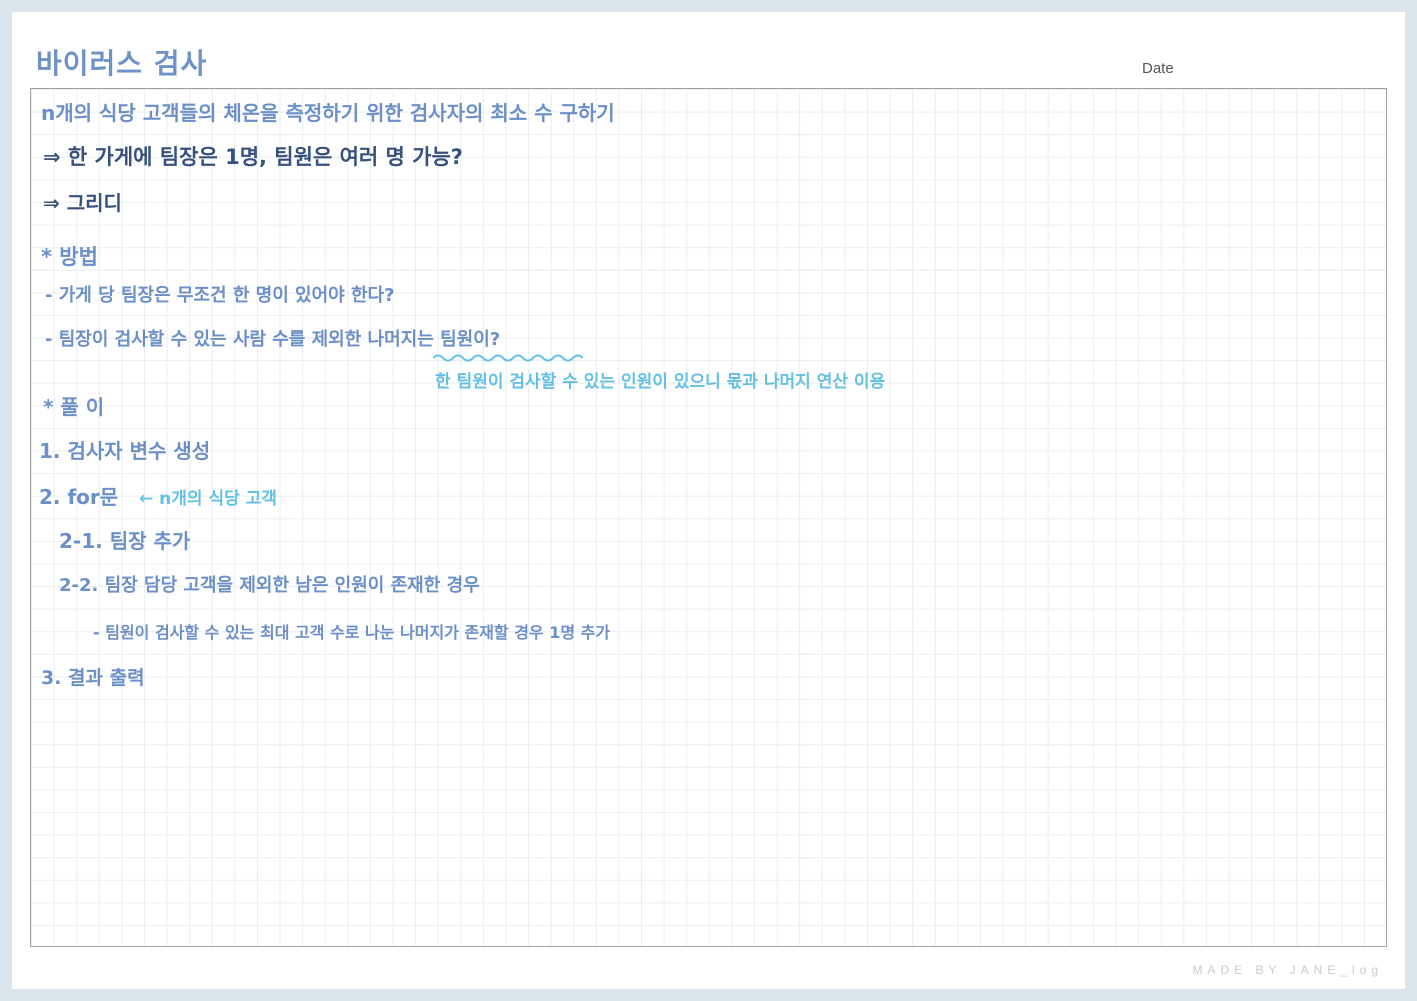 The image size is (1417, 1001). I want to click on page-title: 바이러스 검사, so click(122, 63).